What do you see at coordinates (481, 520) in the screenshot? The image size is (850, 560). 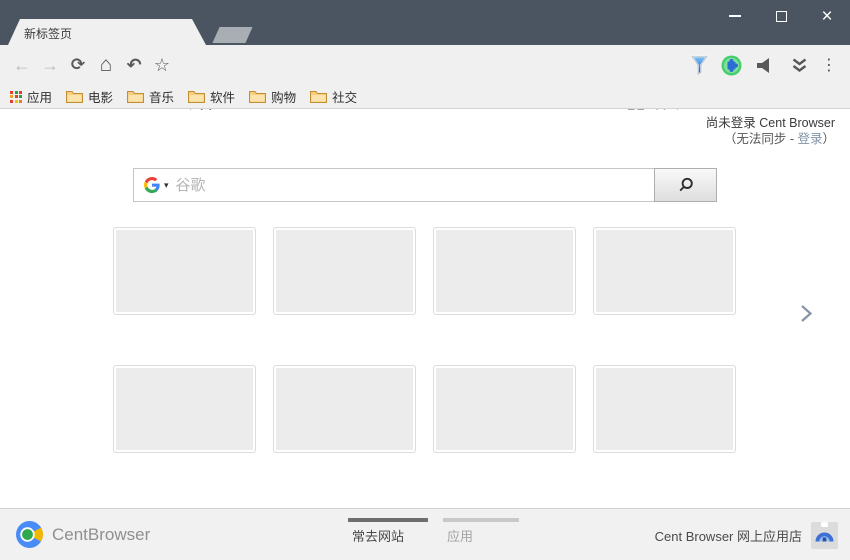 I see `inactive-tab-indicator` at bounding box center [481, 520].